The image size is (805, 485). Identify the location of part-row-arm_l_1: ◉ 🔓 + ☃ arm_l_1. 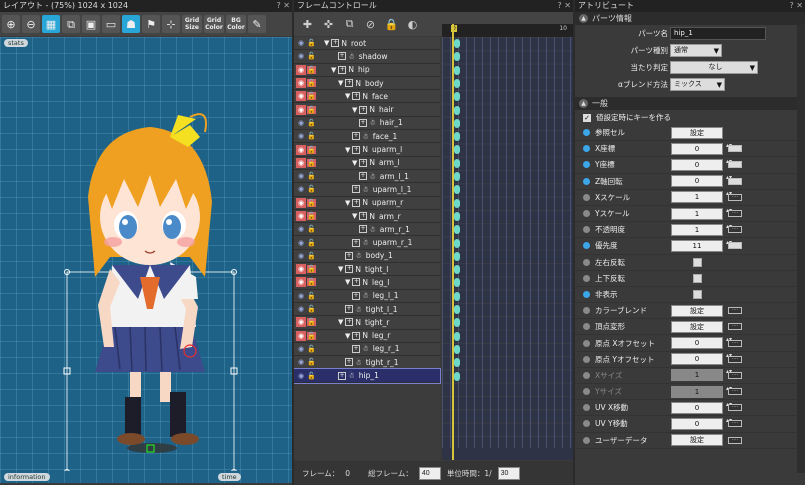
(367, 176).